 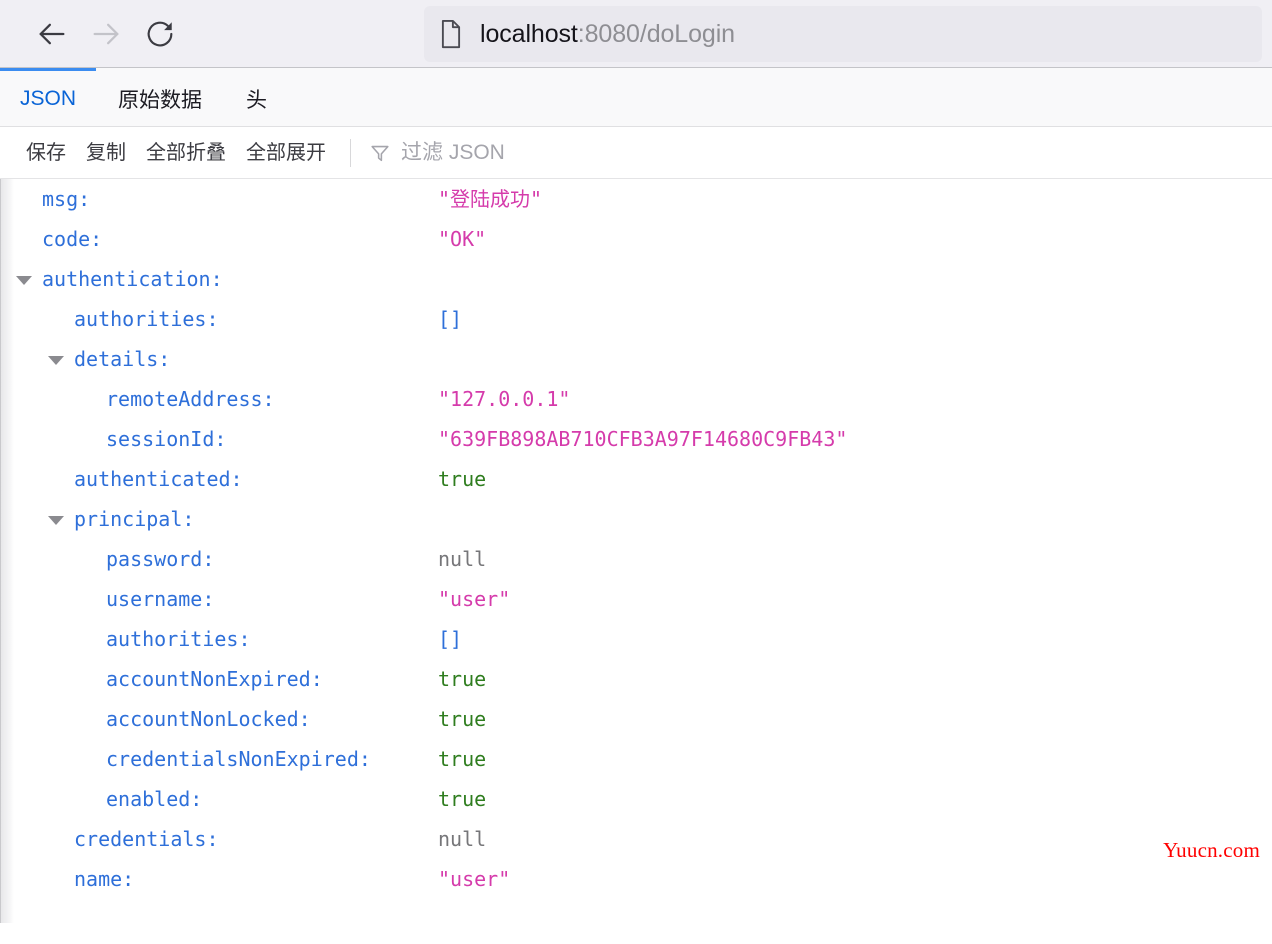 What do you see at coordinates (636, 279) in the screenshot?
I see `json-row: authentication:` at bounding box center [636, 279].